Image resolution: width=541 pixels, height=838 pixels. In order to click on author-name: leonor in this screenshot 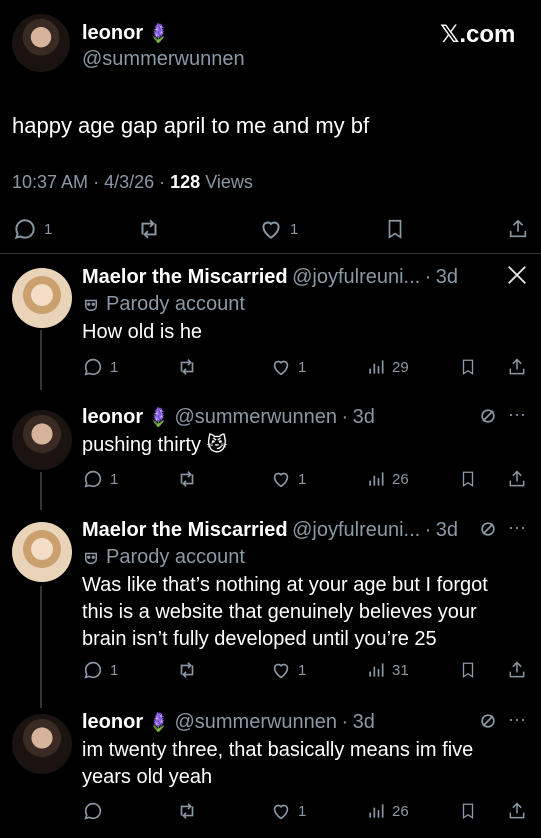, I will do `click(113, 33)`.